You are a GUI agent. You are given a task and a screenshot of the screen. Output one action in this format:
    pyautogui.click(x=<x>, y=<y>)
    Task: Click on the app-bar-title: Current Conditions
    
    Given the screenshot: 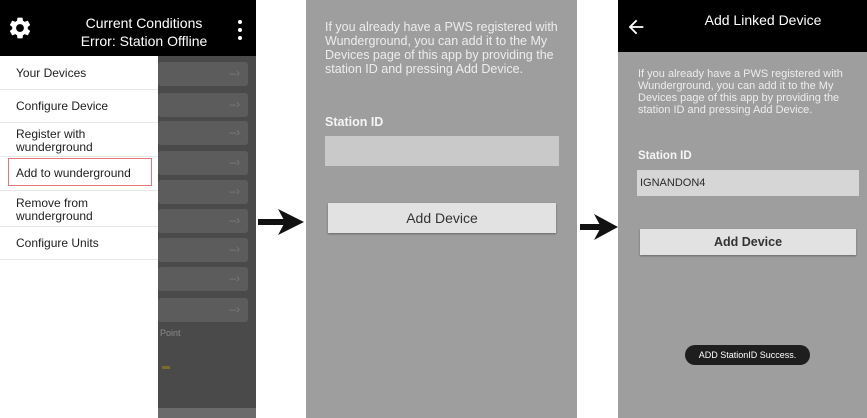 What is the action you would take?
    pyautogui.click(x=144, y=23)
    